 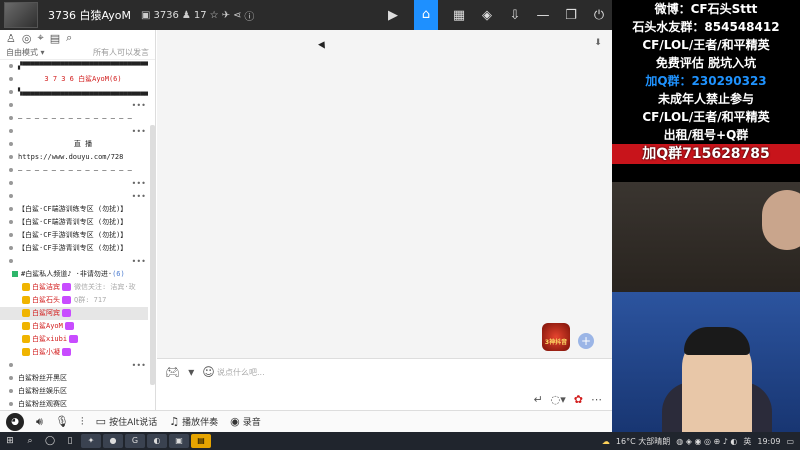 What do you see at coordinates (135, 441) in the screenshot?
I see `taskbar-app-3: G` at bounding box center [135, 441].